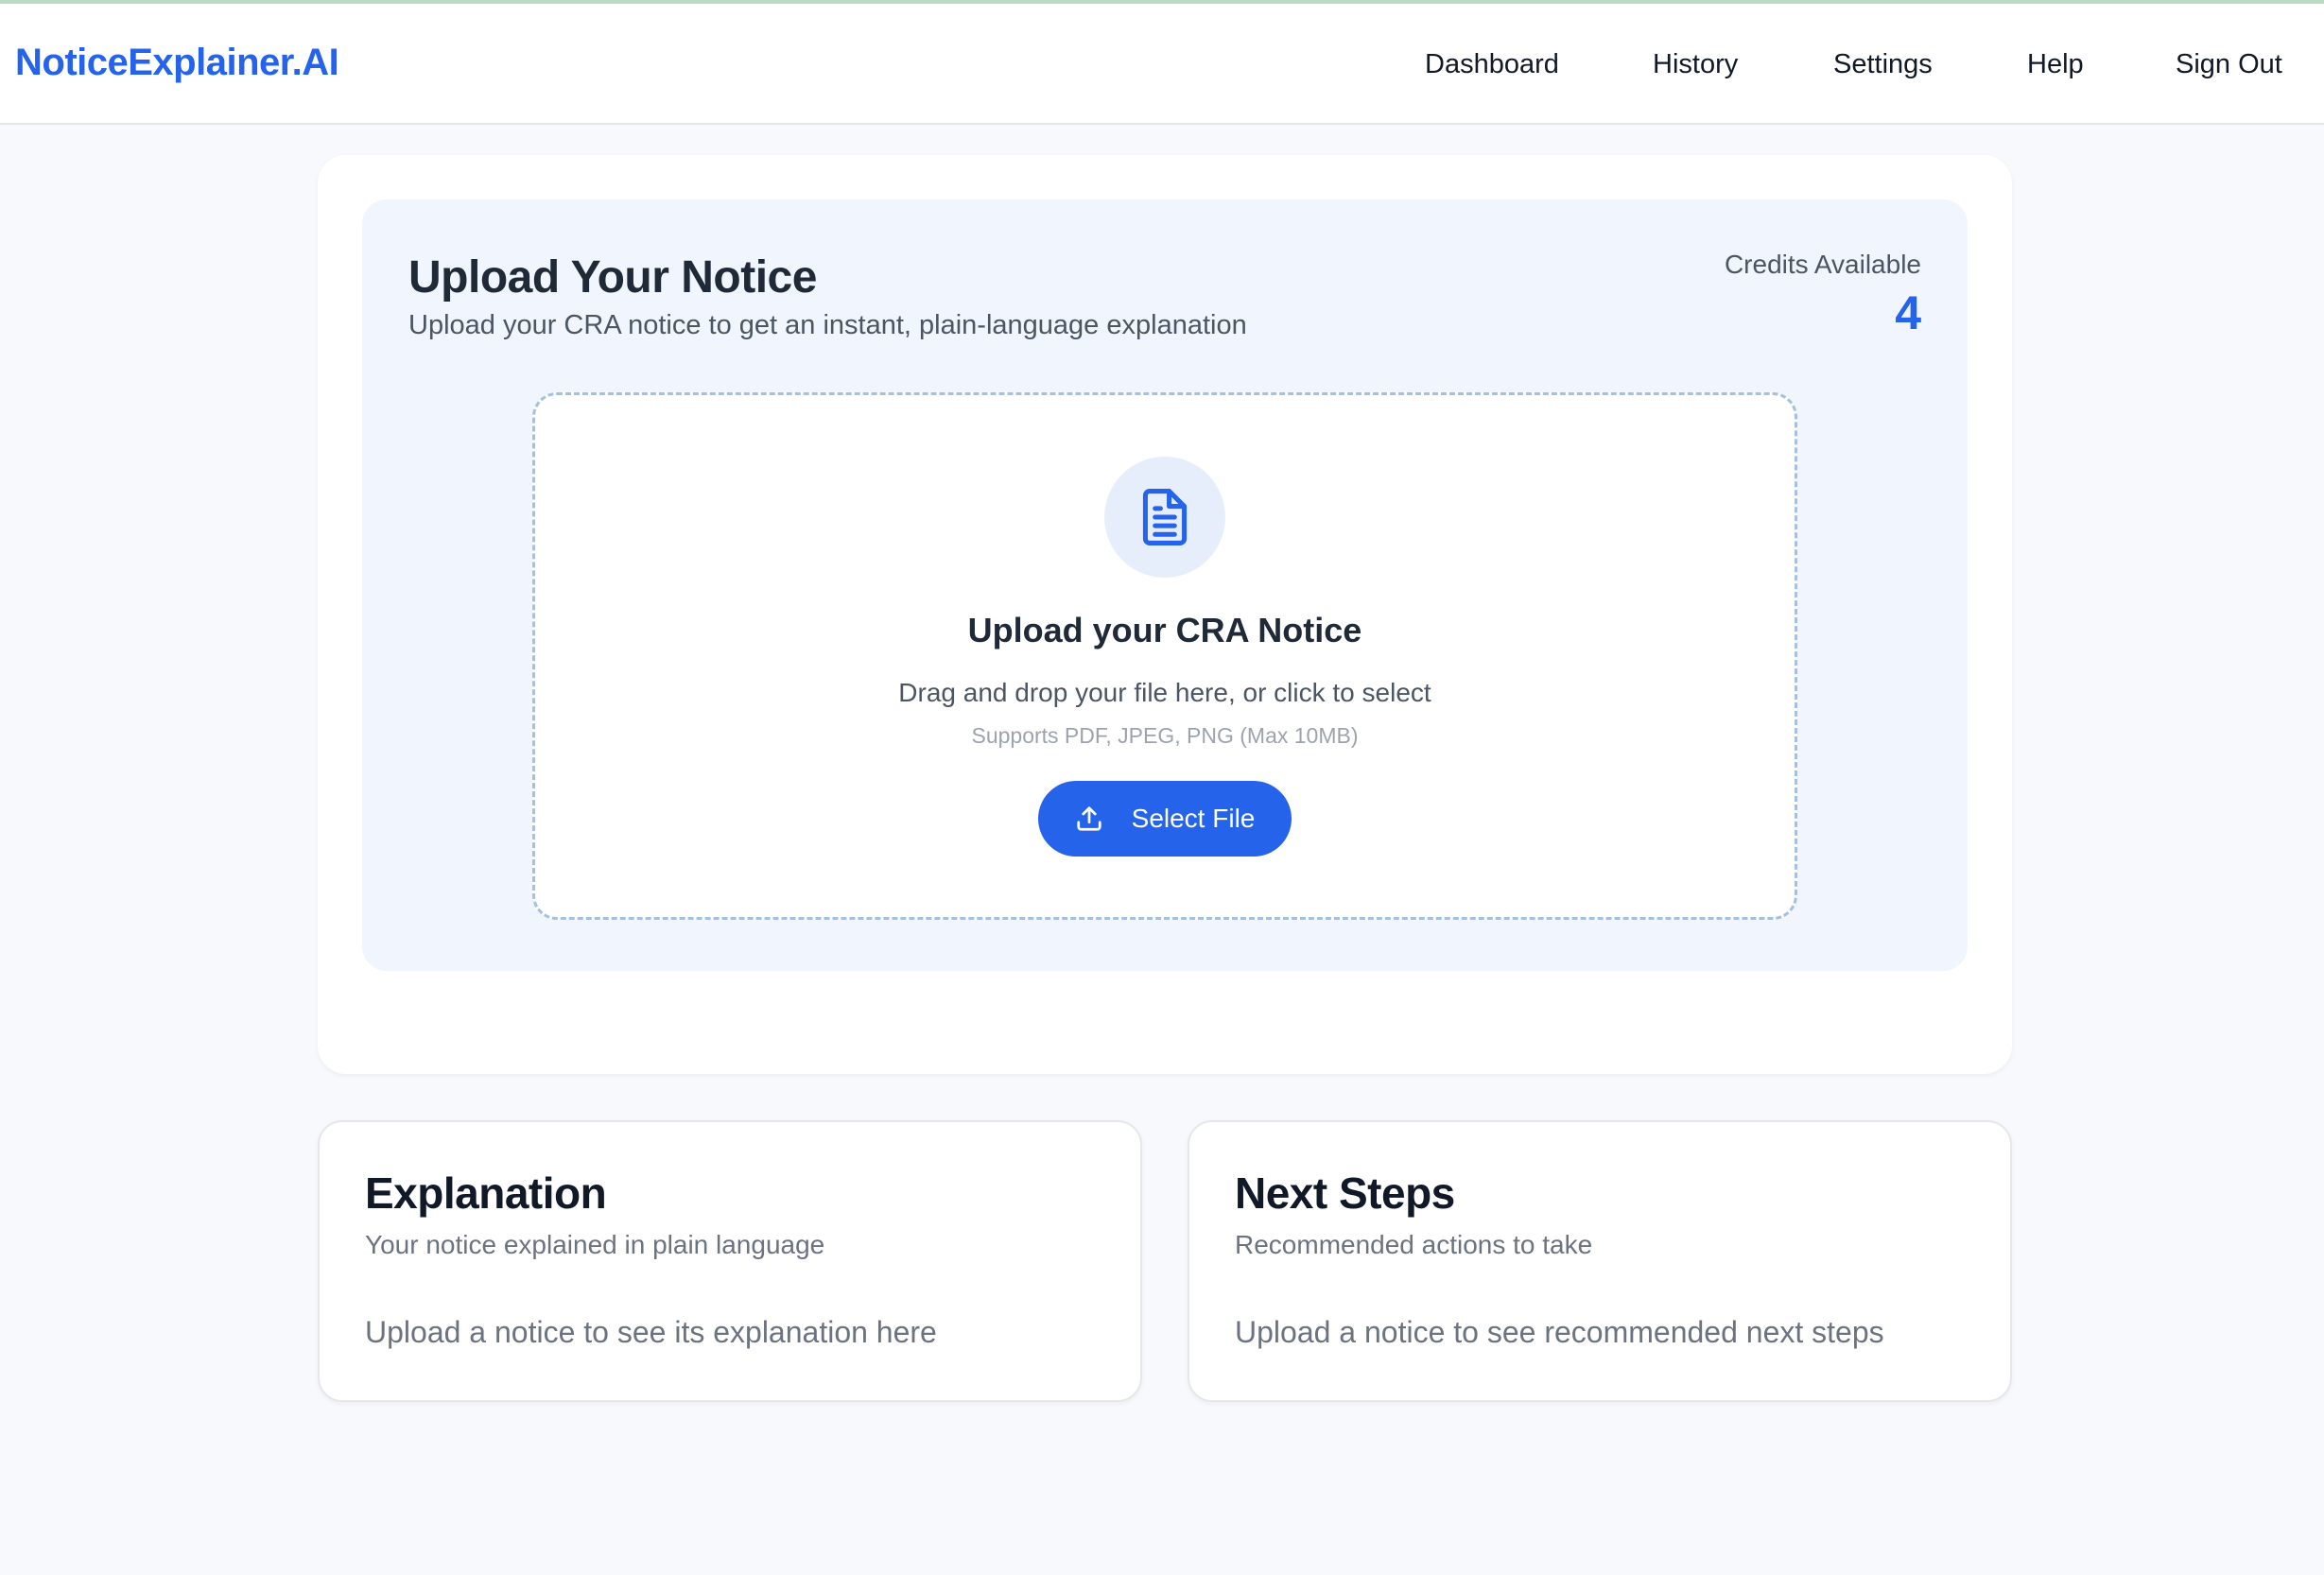  Describe the element at coordinates (612, 277) in the screenshot. I see `page-title: Upload Your Notice` at that location.